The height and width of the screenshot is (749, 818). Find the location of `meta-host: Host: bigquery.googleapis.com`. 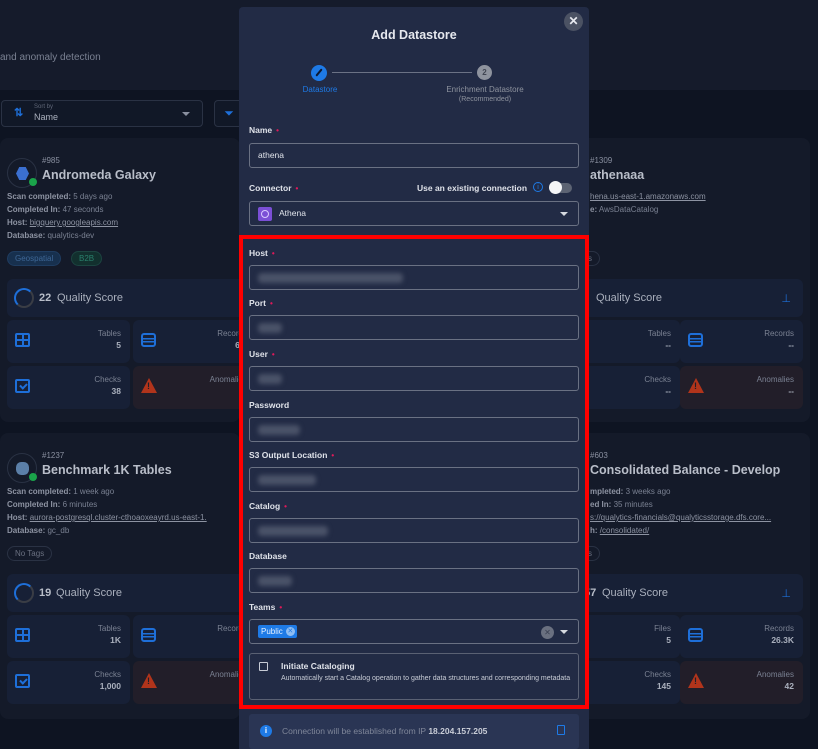

meta-host: Host: bigquery.googleapis.com is located at coordinates (63, 222).